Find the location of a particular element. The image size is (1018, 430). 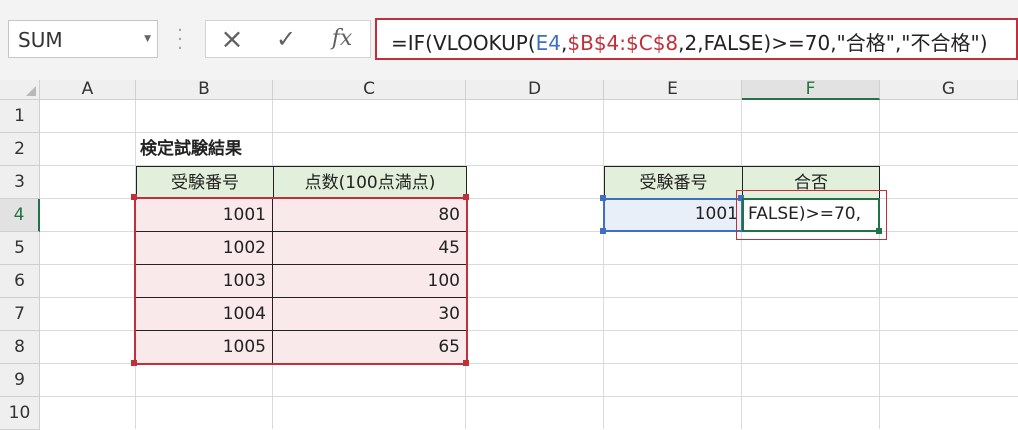

insert-function-icon: fx is located at coordinates (342, 39).